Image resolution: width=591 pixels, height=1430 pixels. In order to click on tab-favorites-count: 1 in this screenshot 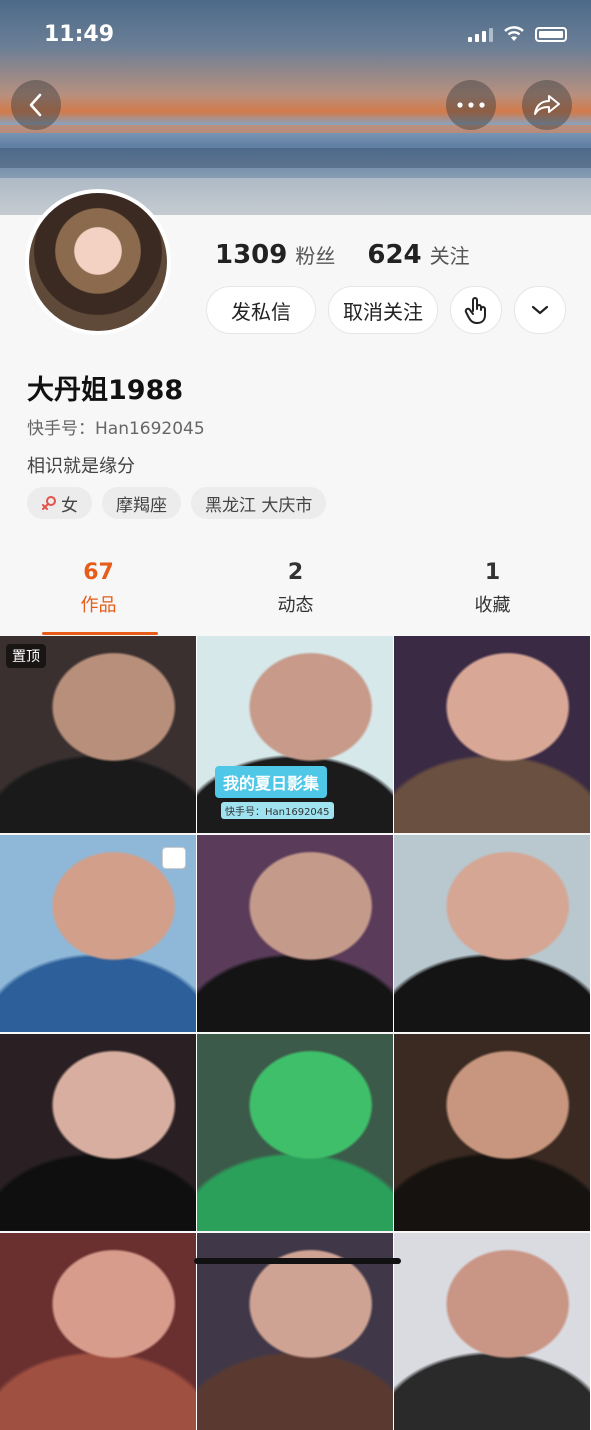, I will do `click(492, 572)`.